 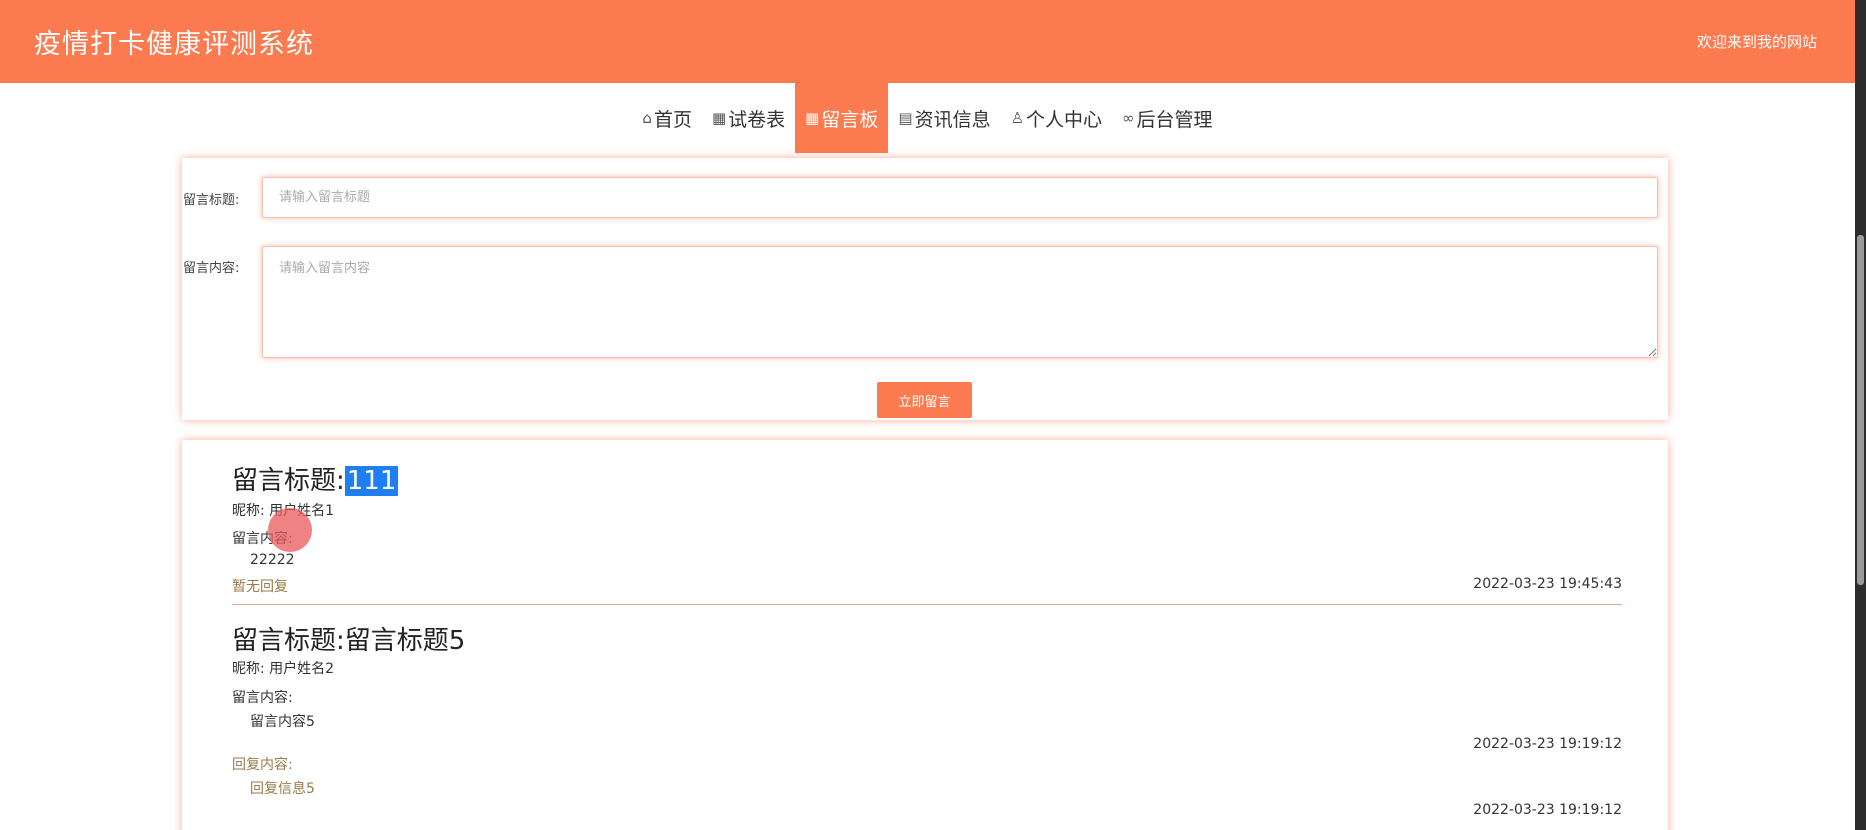 I want to click on message-title: 留言标题:留言标题5, so click(x=927, y=638).